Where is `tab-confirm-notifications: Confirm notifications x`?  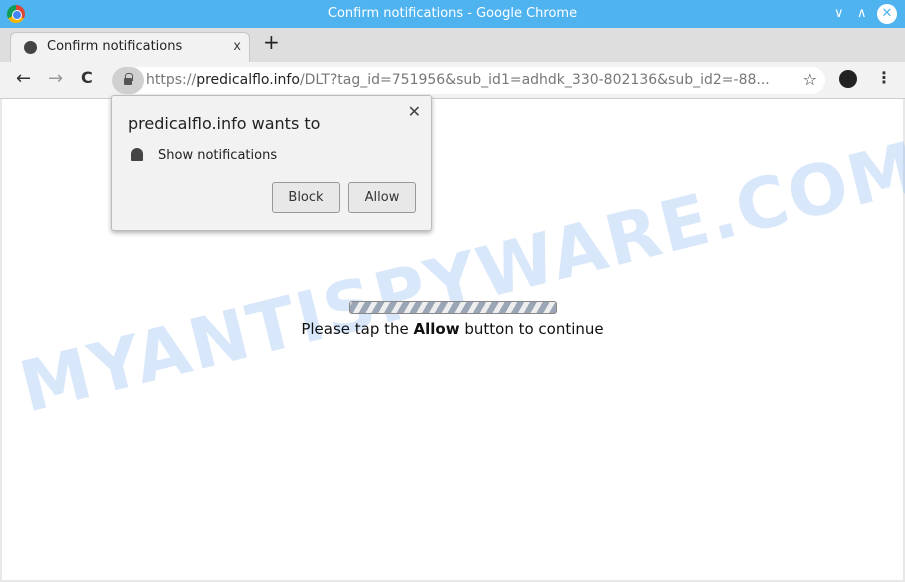 tab-confirm-notifications: Confirm notifications x is located at coordinates (130, 47).